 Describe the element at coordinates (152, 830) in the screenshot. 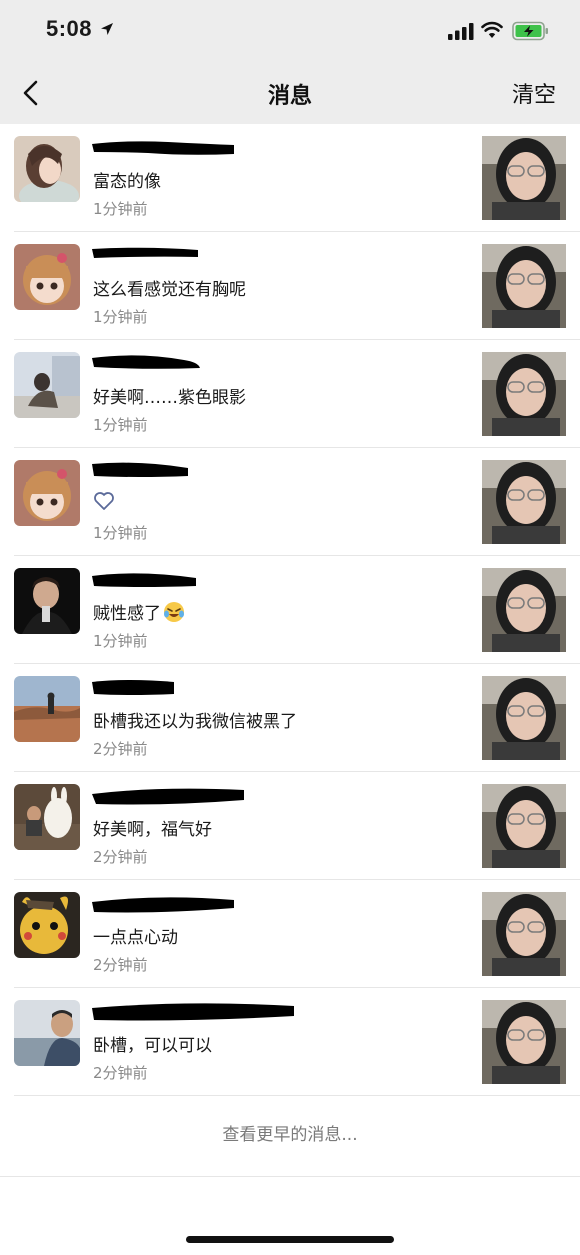

I see `message-text: 好美啊，福气好` at that location.